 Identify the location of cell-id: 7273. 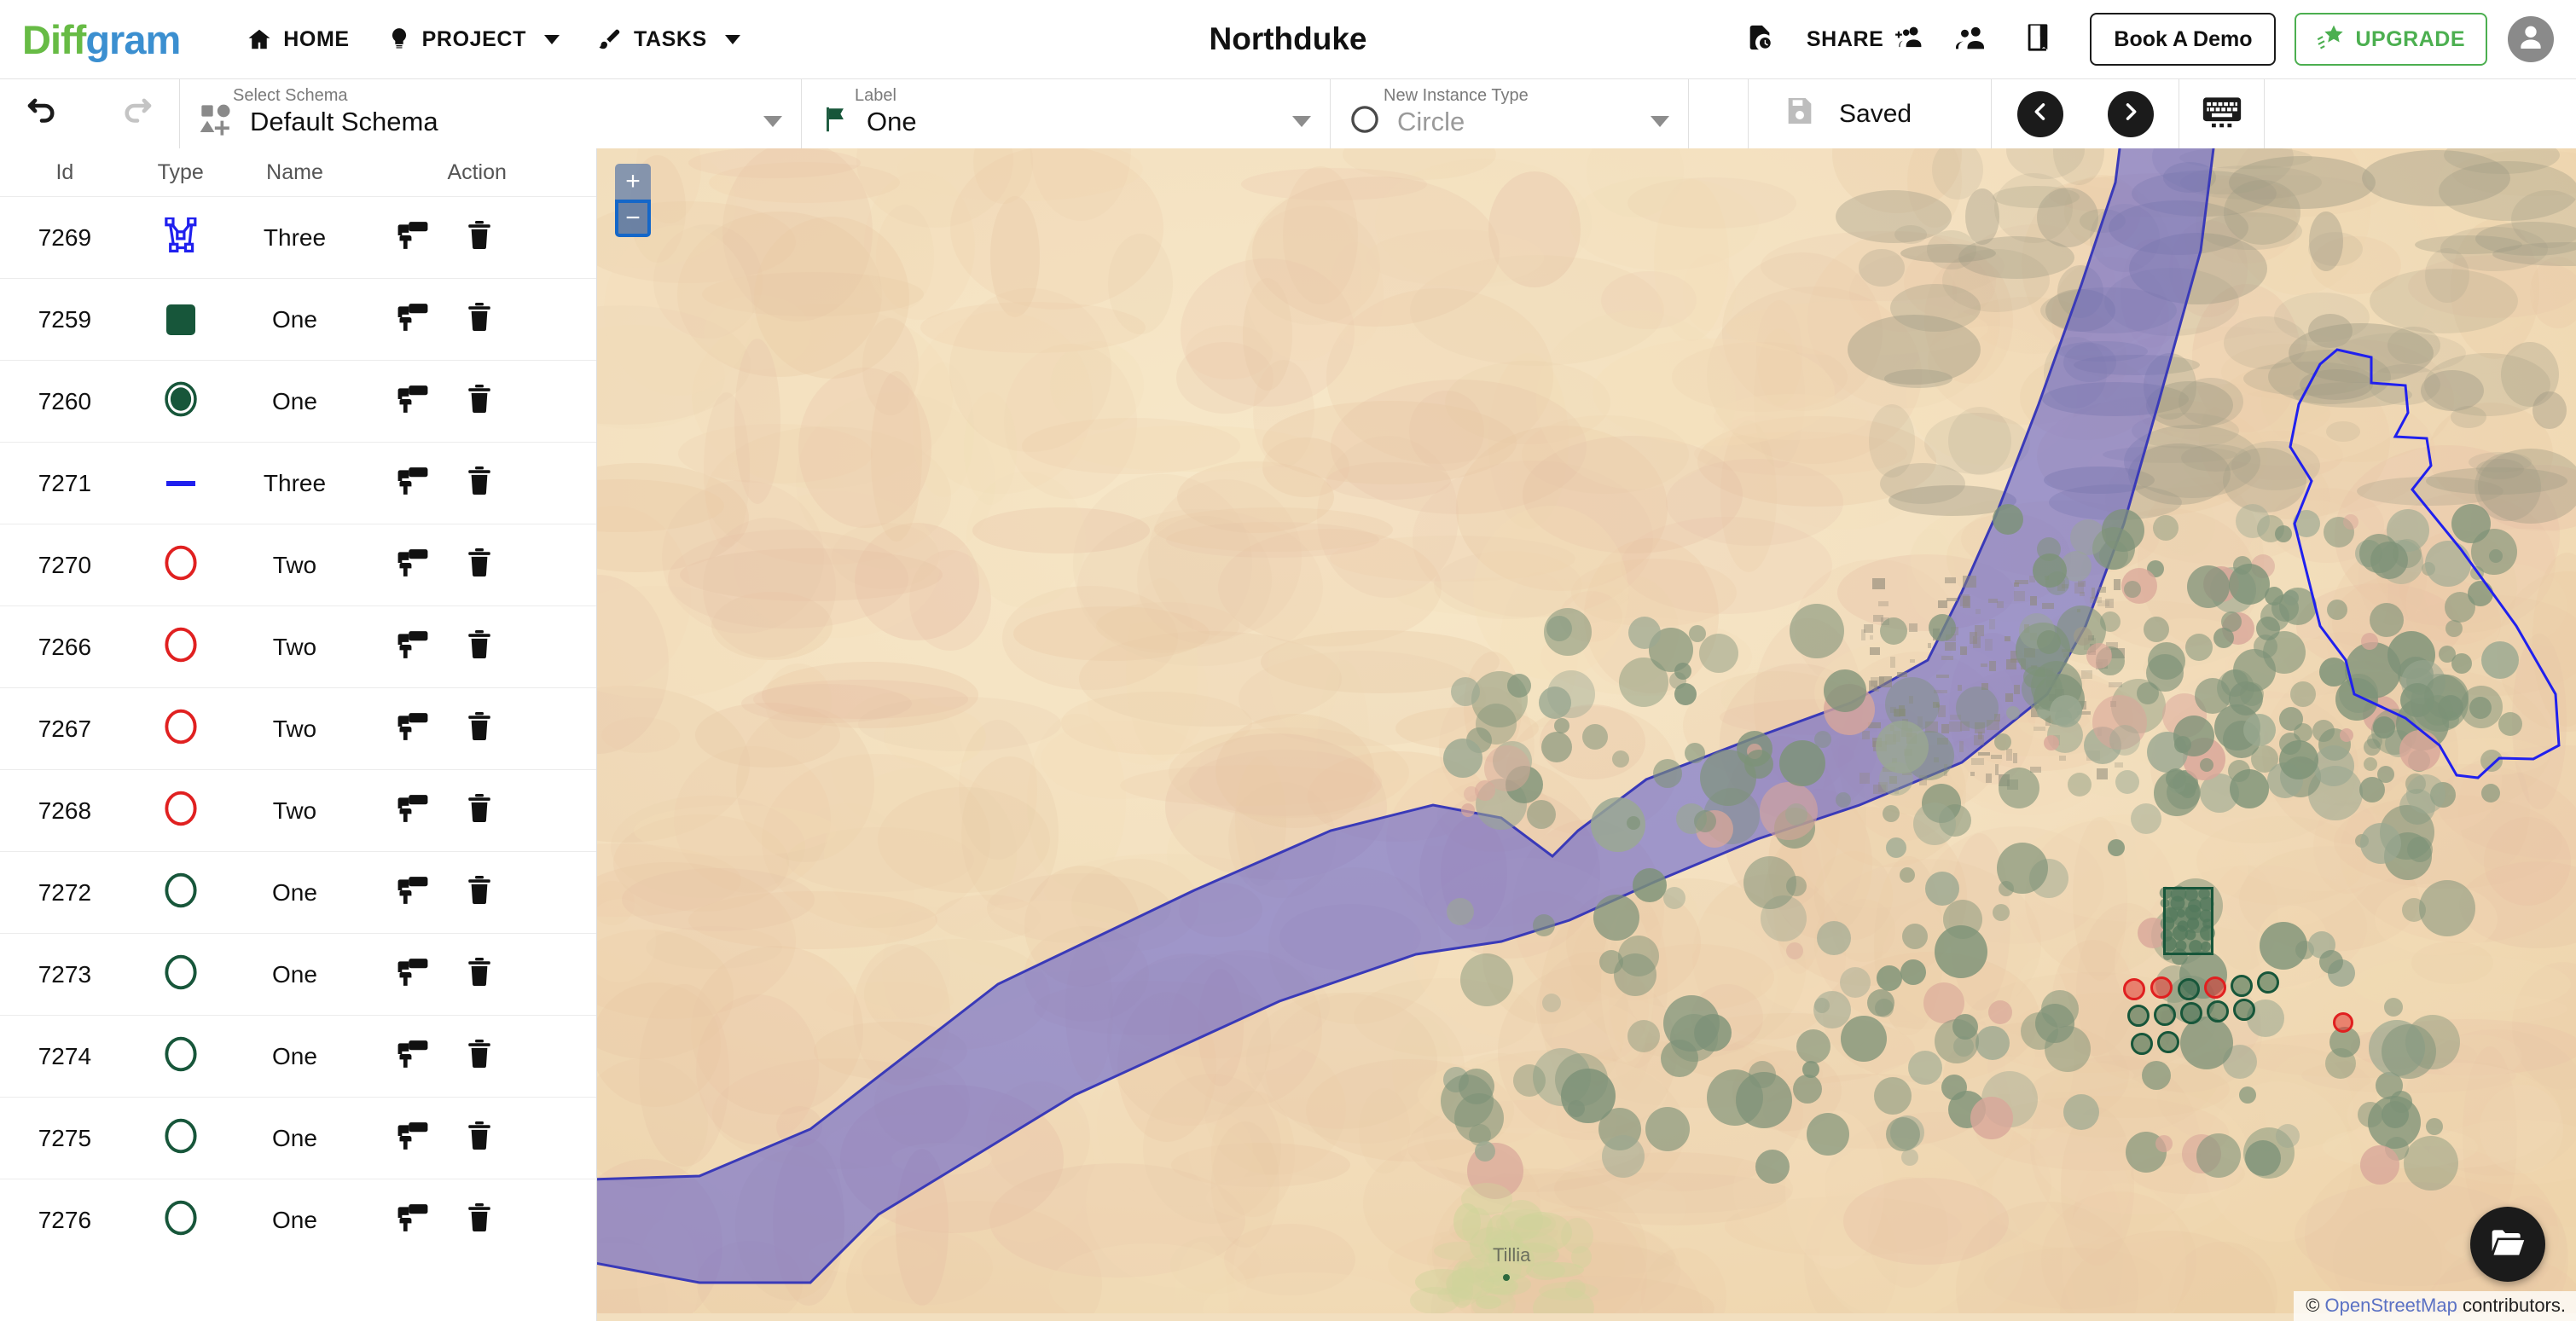
(65, 974).